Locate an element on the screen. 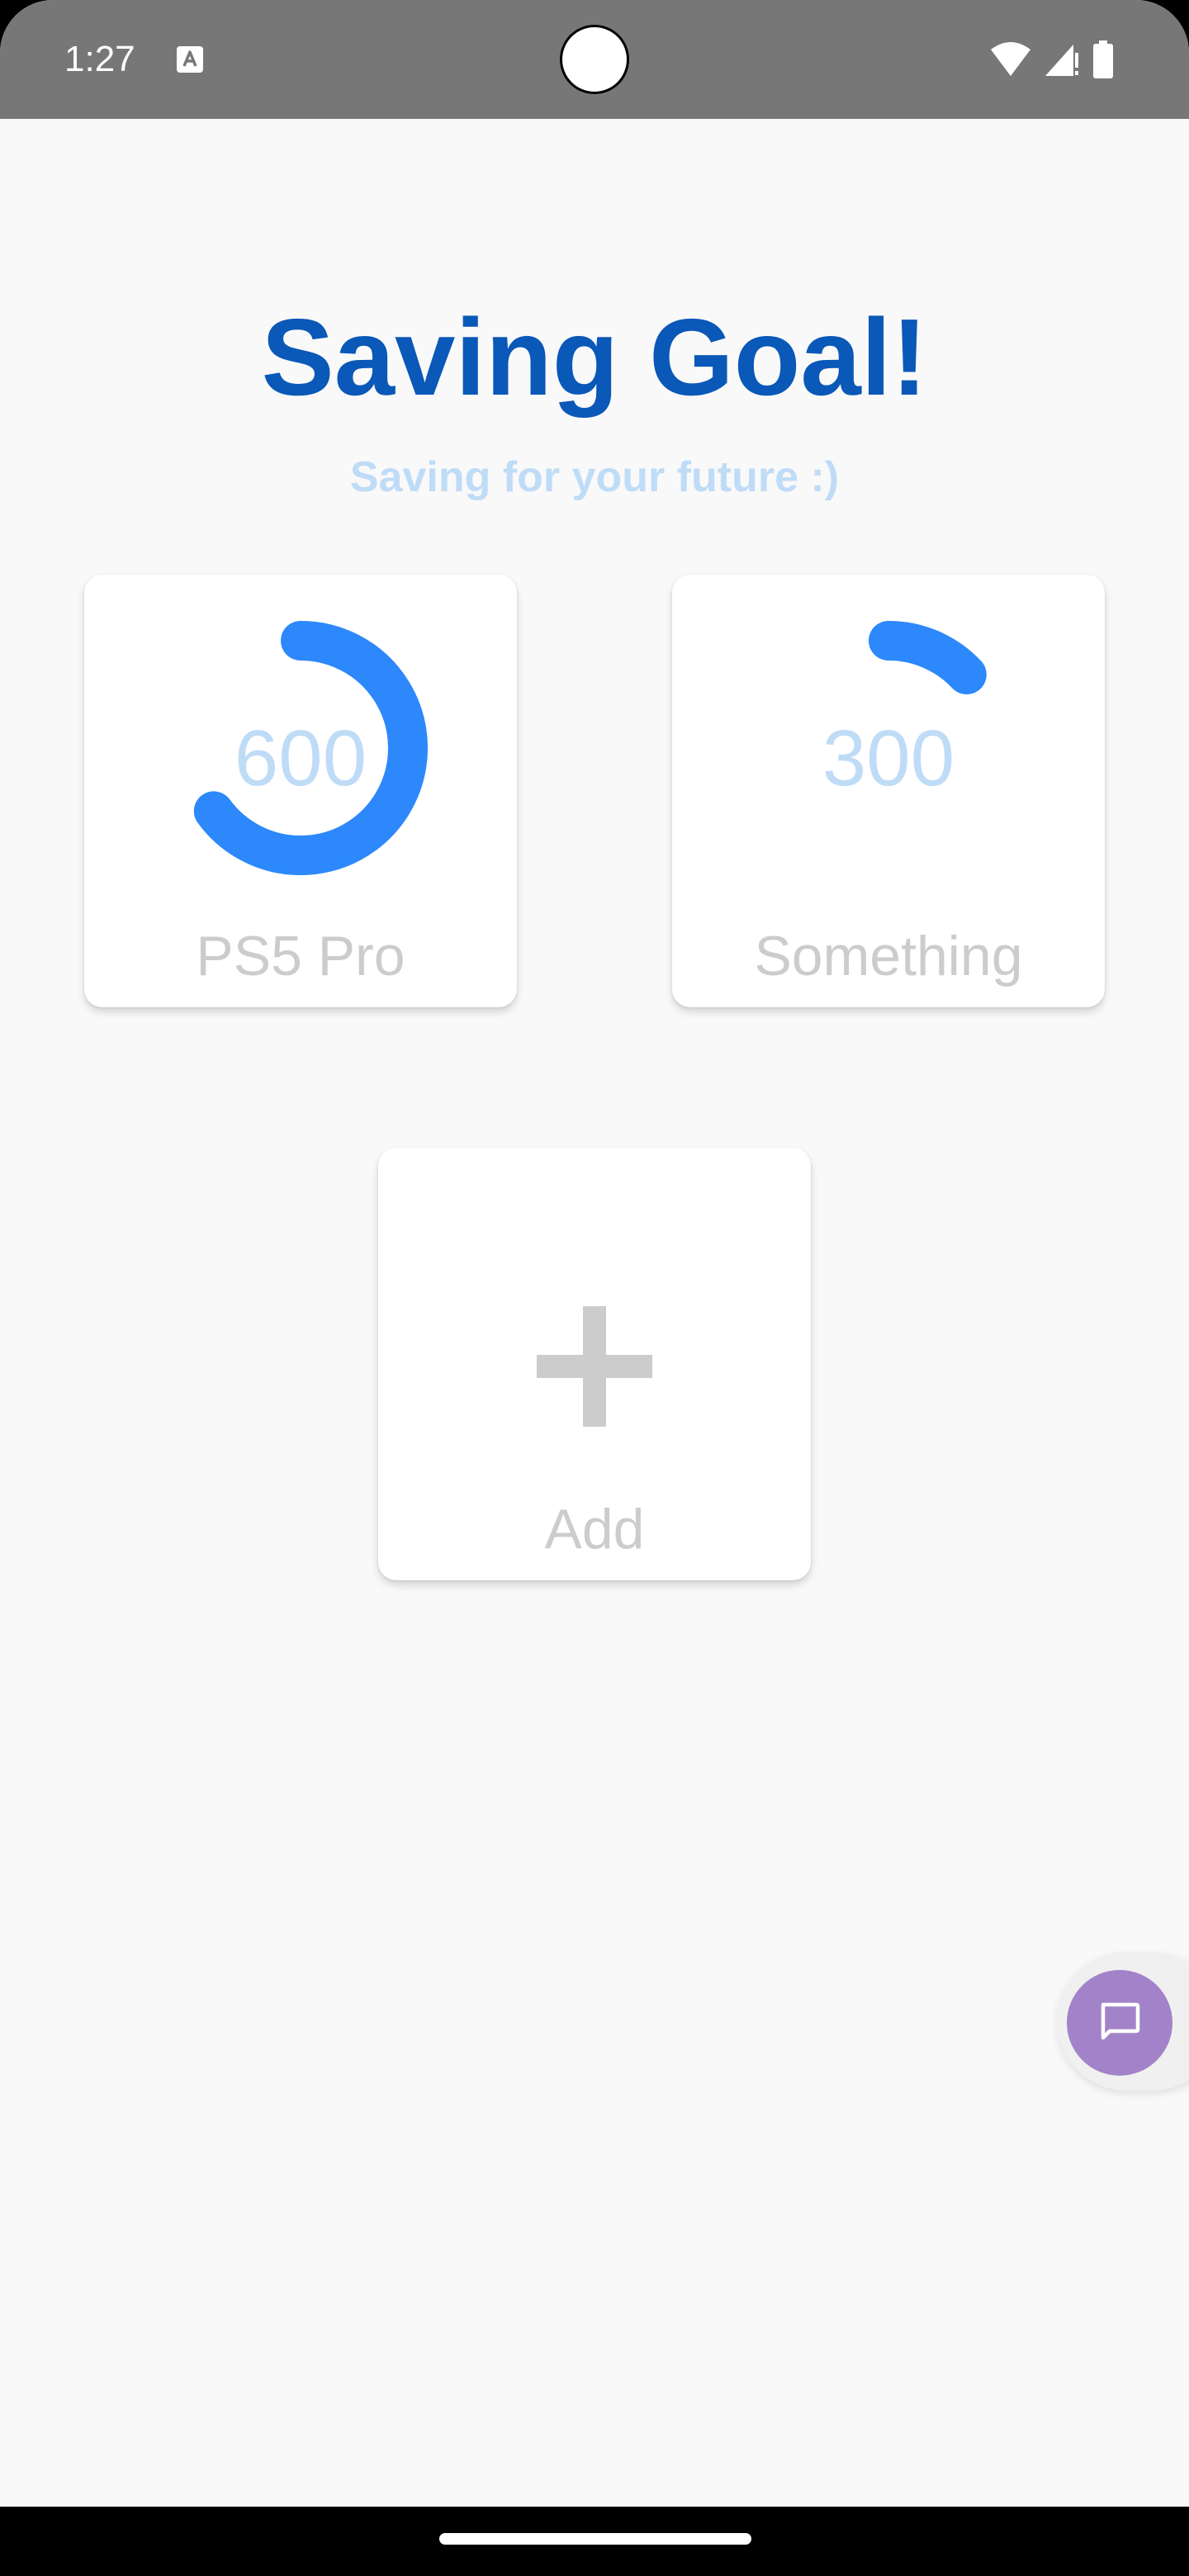  status-bar: 1:27 is located at coordinates (594, 59).